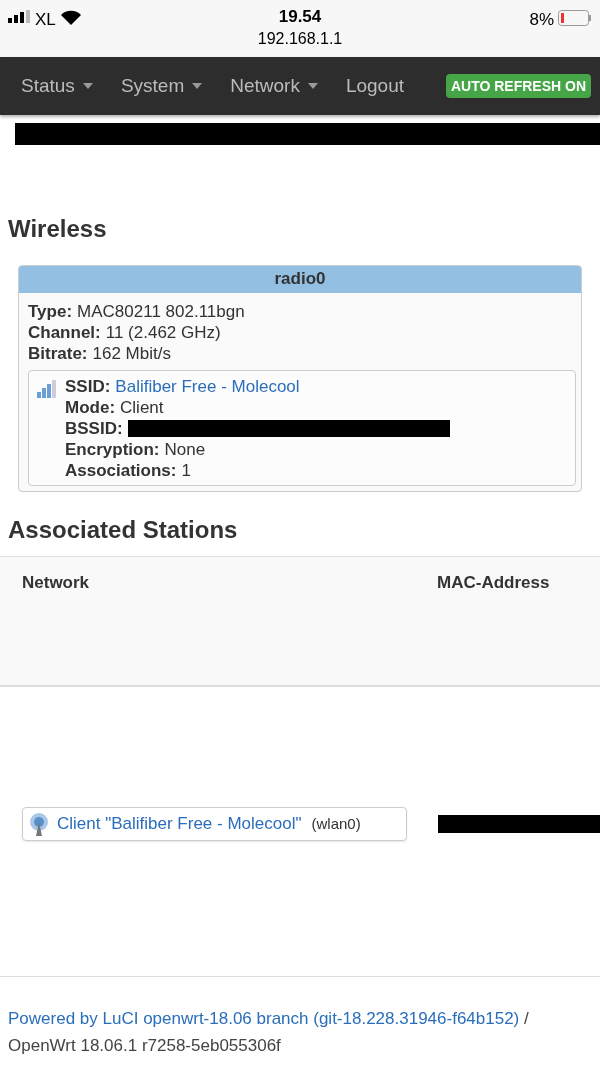  What do you see at coordinates (70, 17) in the screenshot?
I see `wifi-icon` at bounding box center [70, 17].